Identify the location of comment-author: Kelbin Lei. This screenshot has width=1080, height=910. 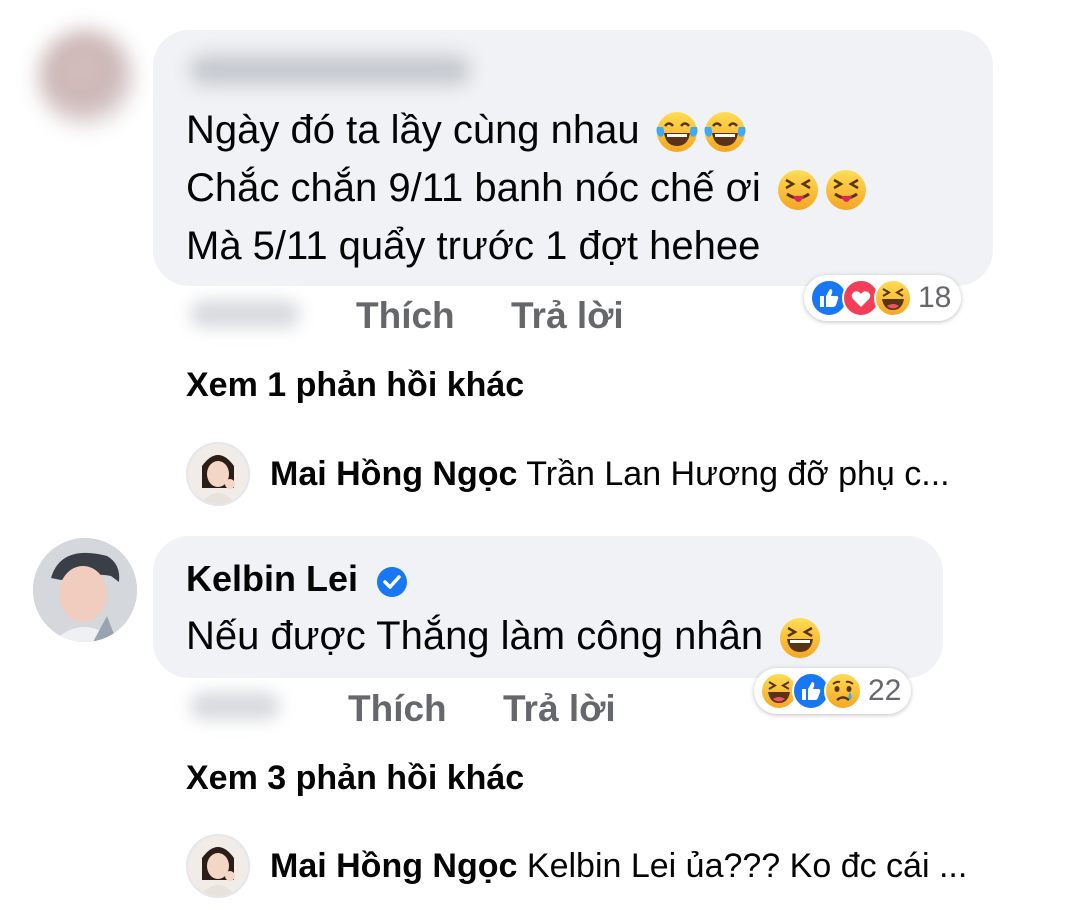
(297, 579).